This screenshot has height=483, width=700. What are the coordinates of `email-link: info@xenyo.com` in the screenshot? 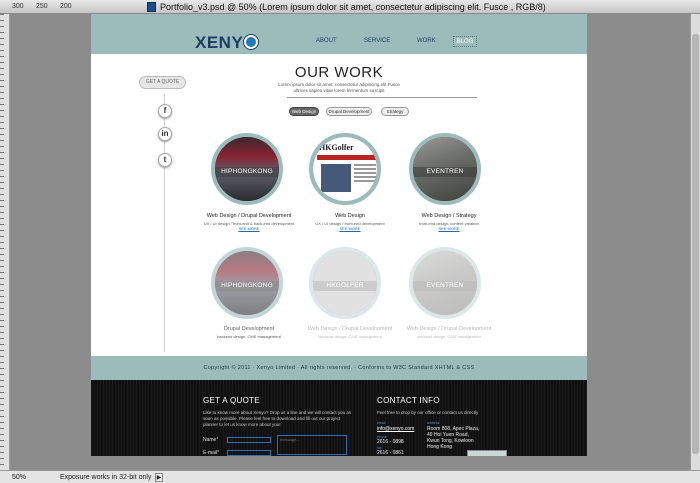 It's located at (395, 429).